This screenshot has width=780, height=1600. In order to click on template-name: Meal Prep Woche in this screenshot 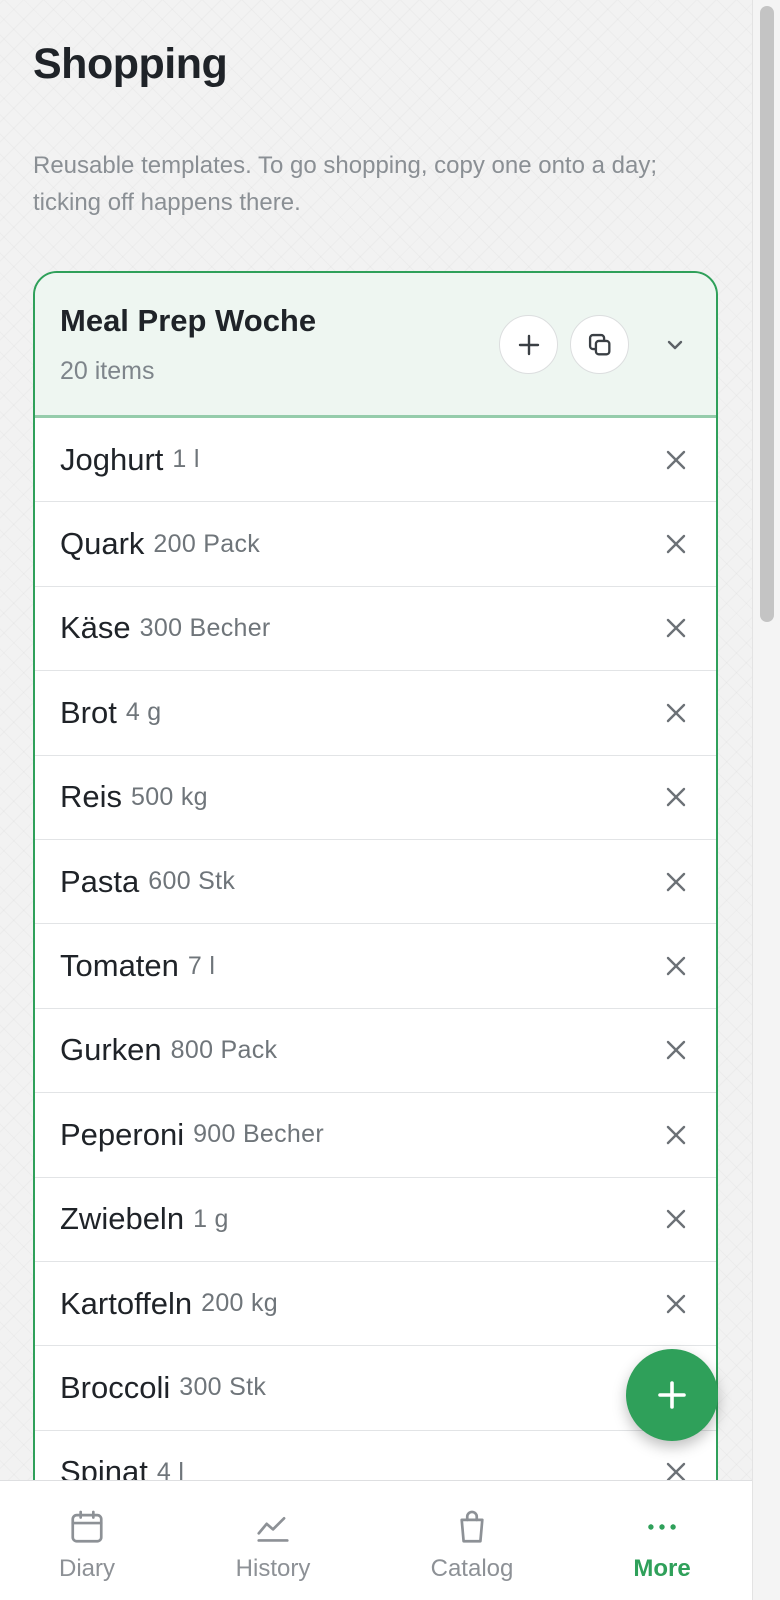, I will do `click(188, 320)`.